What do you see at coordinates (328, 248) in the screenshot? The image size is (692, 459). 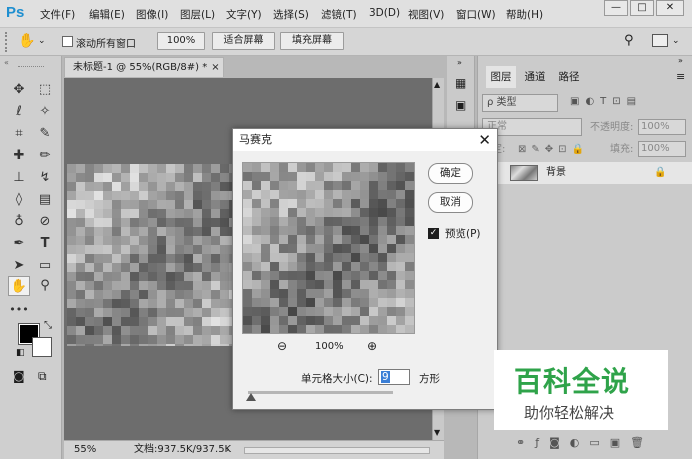 I see `filter-preview` at bounding box center [328, 248].